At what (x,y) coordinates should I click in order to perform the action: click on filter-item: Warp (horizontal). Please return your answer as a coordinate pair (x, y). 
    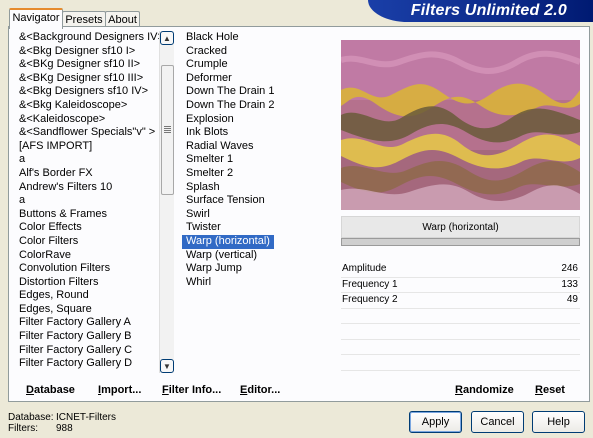
    Looking at the image, I should click on (228, 241).